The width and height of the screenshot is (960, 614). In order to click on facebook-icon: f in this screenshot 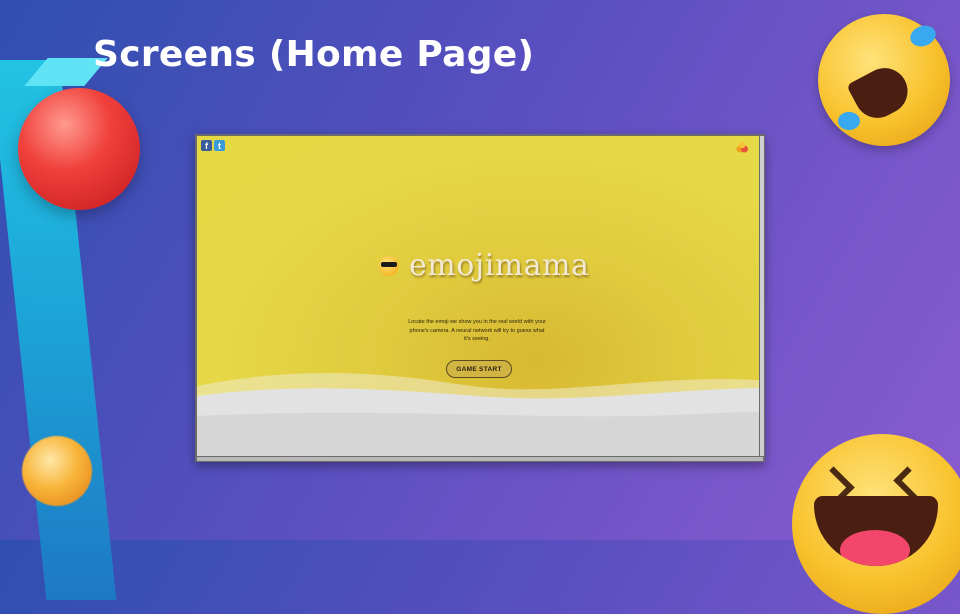, I will do `click(206, 145)`.